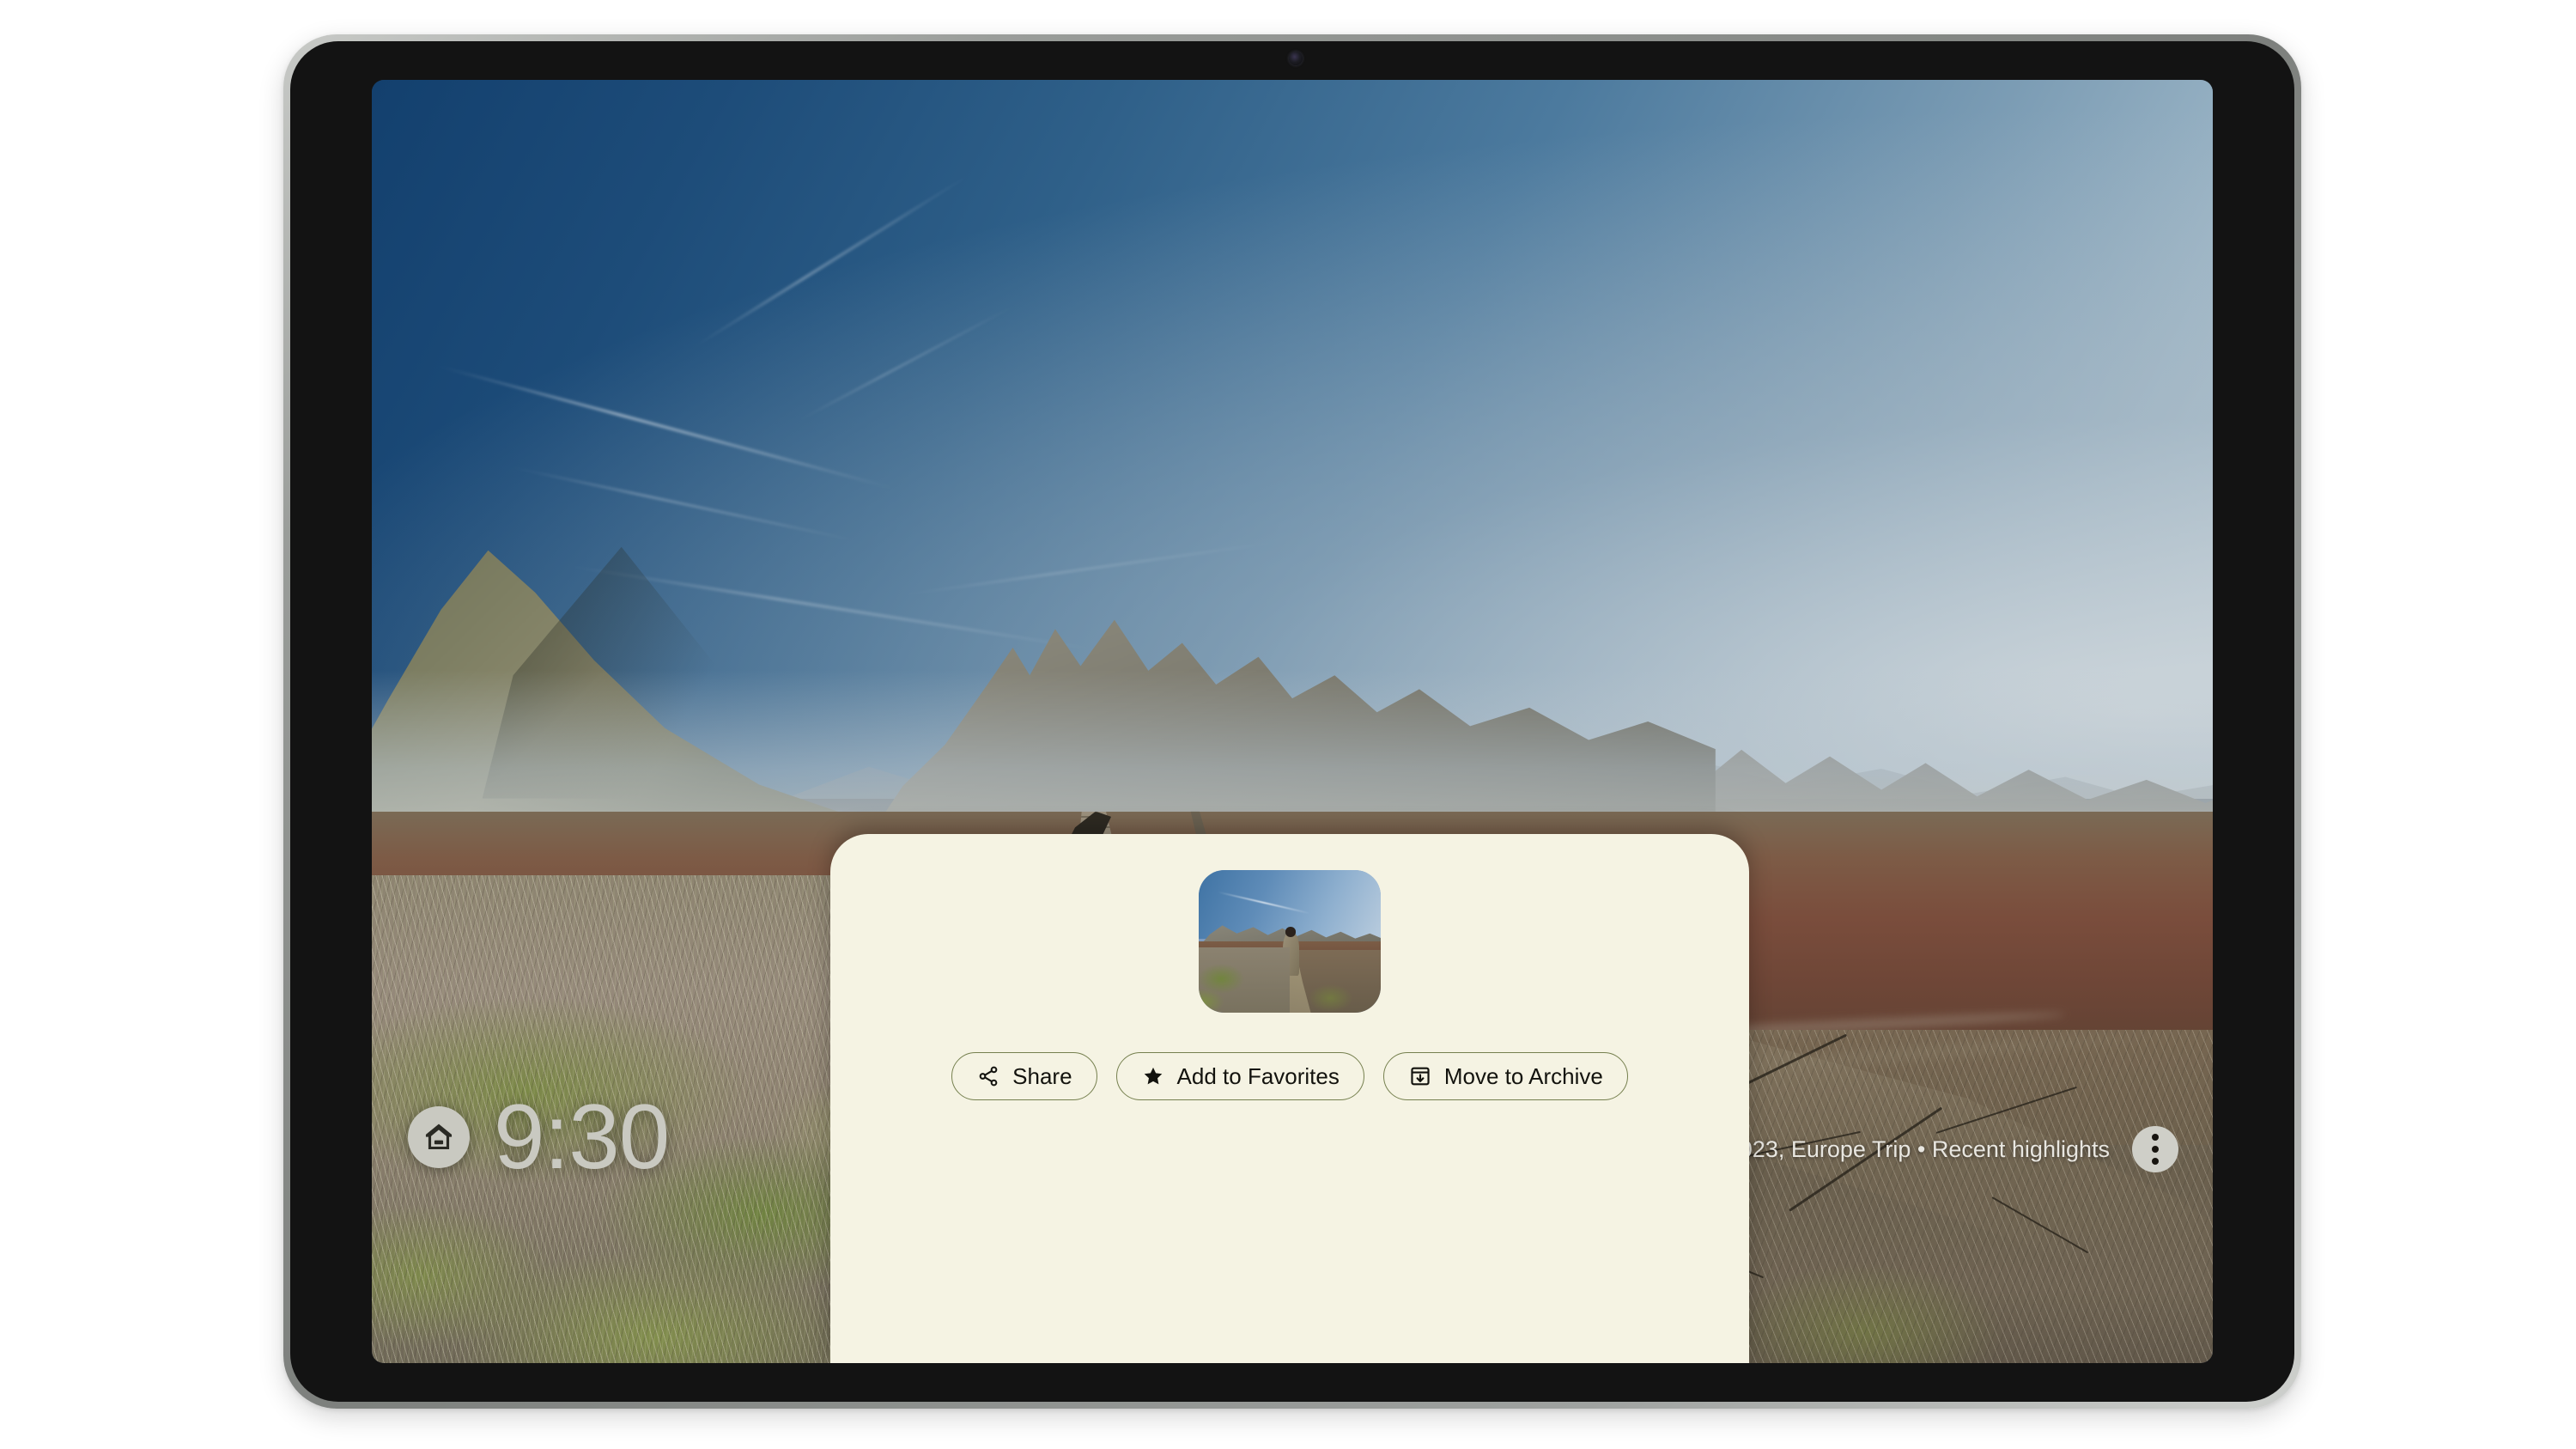  Describe the element at coordinates (1258, 1075) in the screenshot. I see `add-to-favorites-button-label: Add to Favorites` at that location.